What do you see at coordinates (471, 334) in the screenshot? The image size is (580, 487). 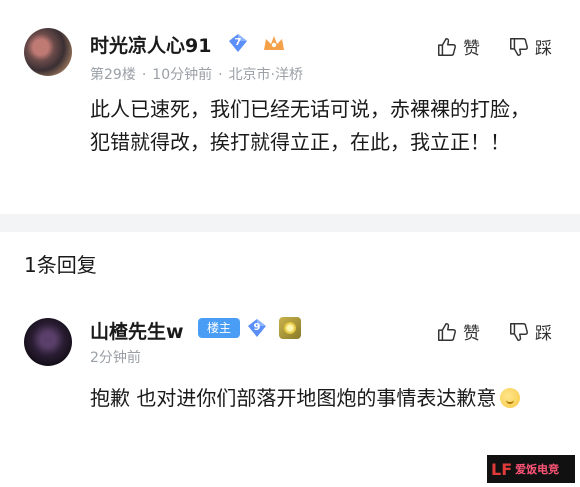 I see `reply-like-label: 赞` at bounding box center [471, 334].